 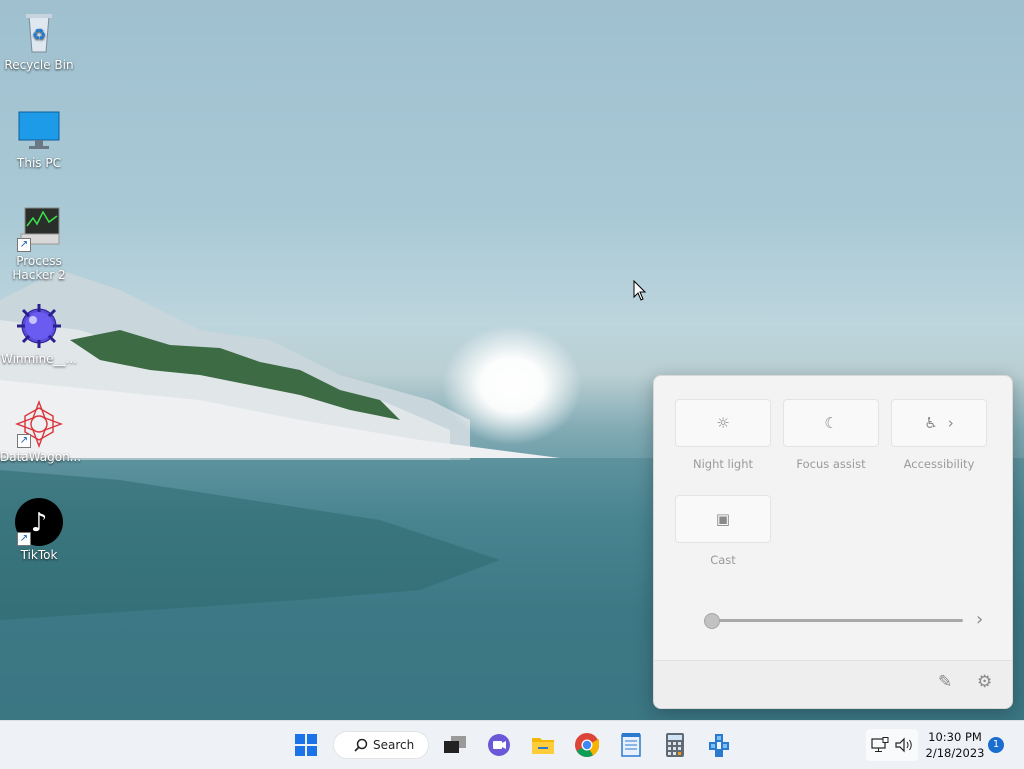 I want to click on brightness-slider-track, so click(x=837, y=620).